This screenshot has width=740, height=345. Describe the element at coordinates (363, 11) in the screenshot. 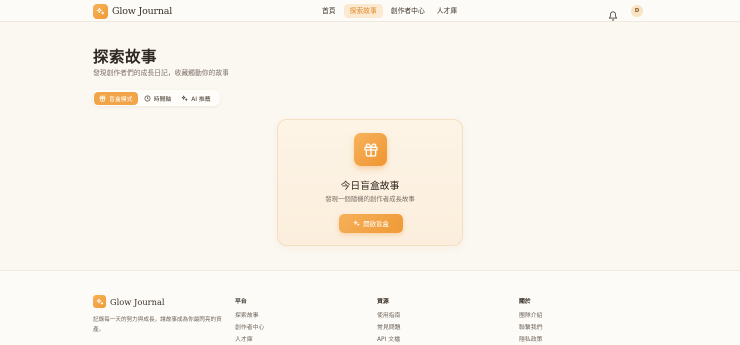

I see `nav-explore-stories: 探索故事` at that location.